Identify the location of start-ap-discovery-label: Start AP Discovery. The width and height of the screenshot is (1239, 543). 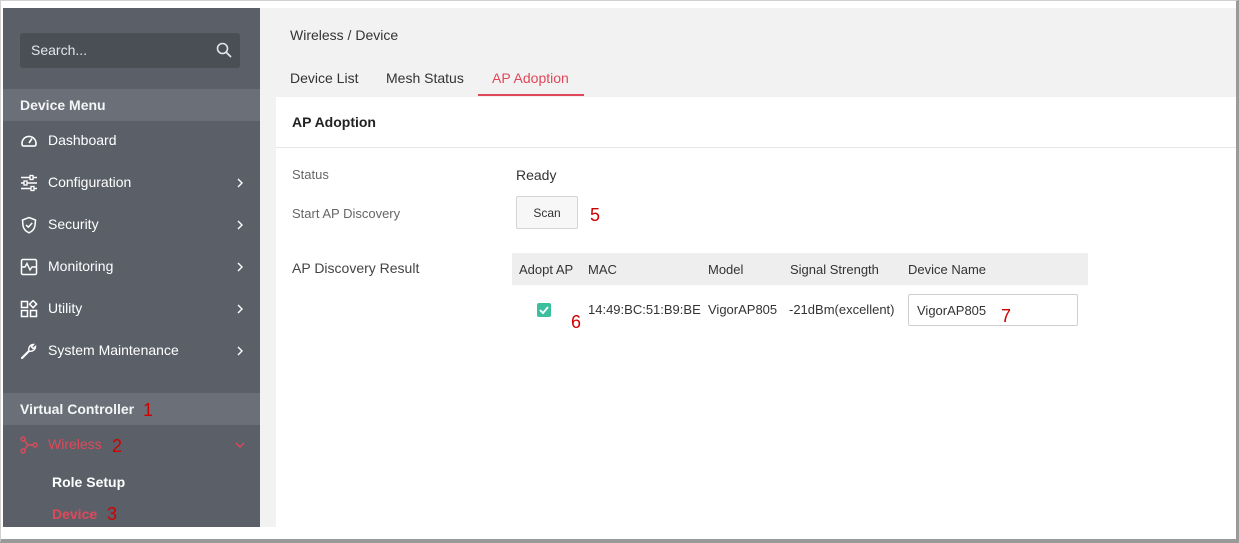
(346, 213).